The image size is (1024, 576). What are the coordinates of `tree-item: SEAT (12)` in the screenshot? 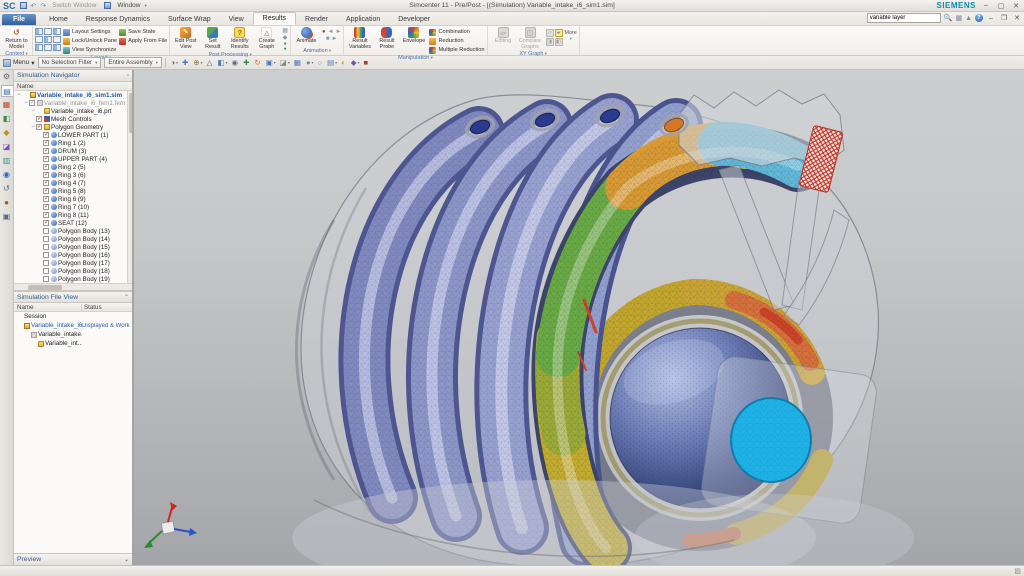 It's located at (73, 223).